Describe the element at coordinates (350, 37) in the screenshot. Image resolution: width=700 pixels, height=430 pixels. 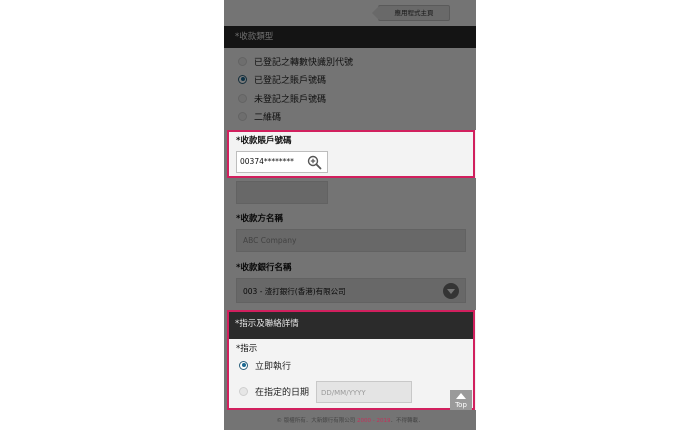
I see `payee-type-header: *收款類型` at that location.